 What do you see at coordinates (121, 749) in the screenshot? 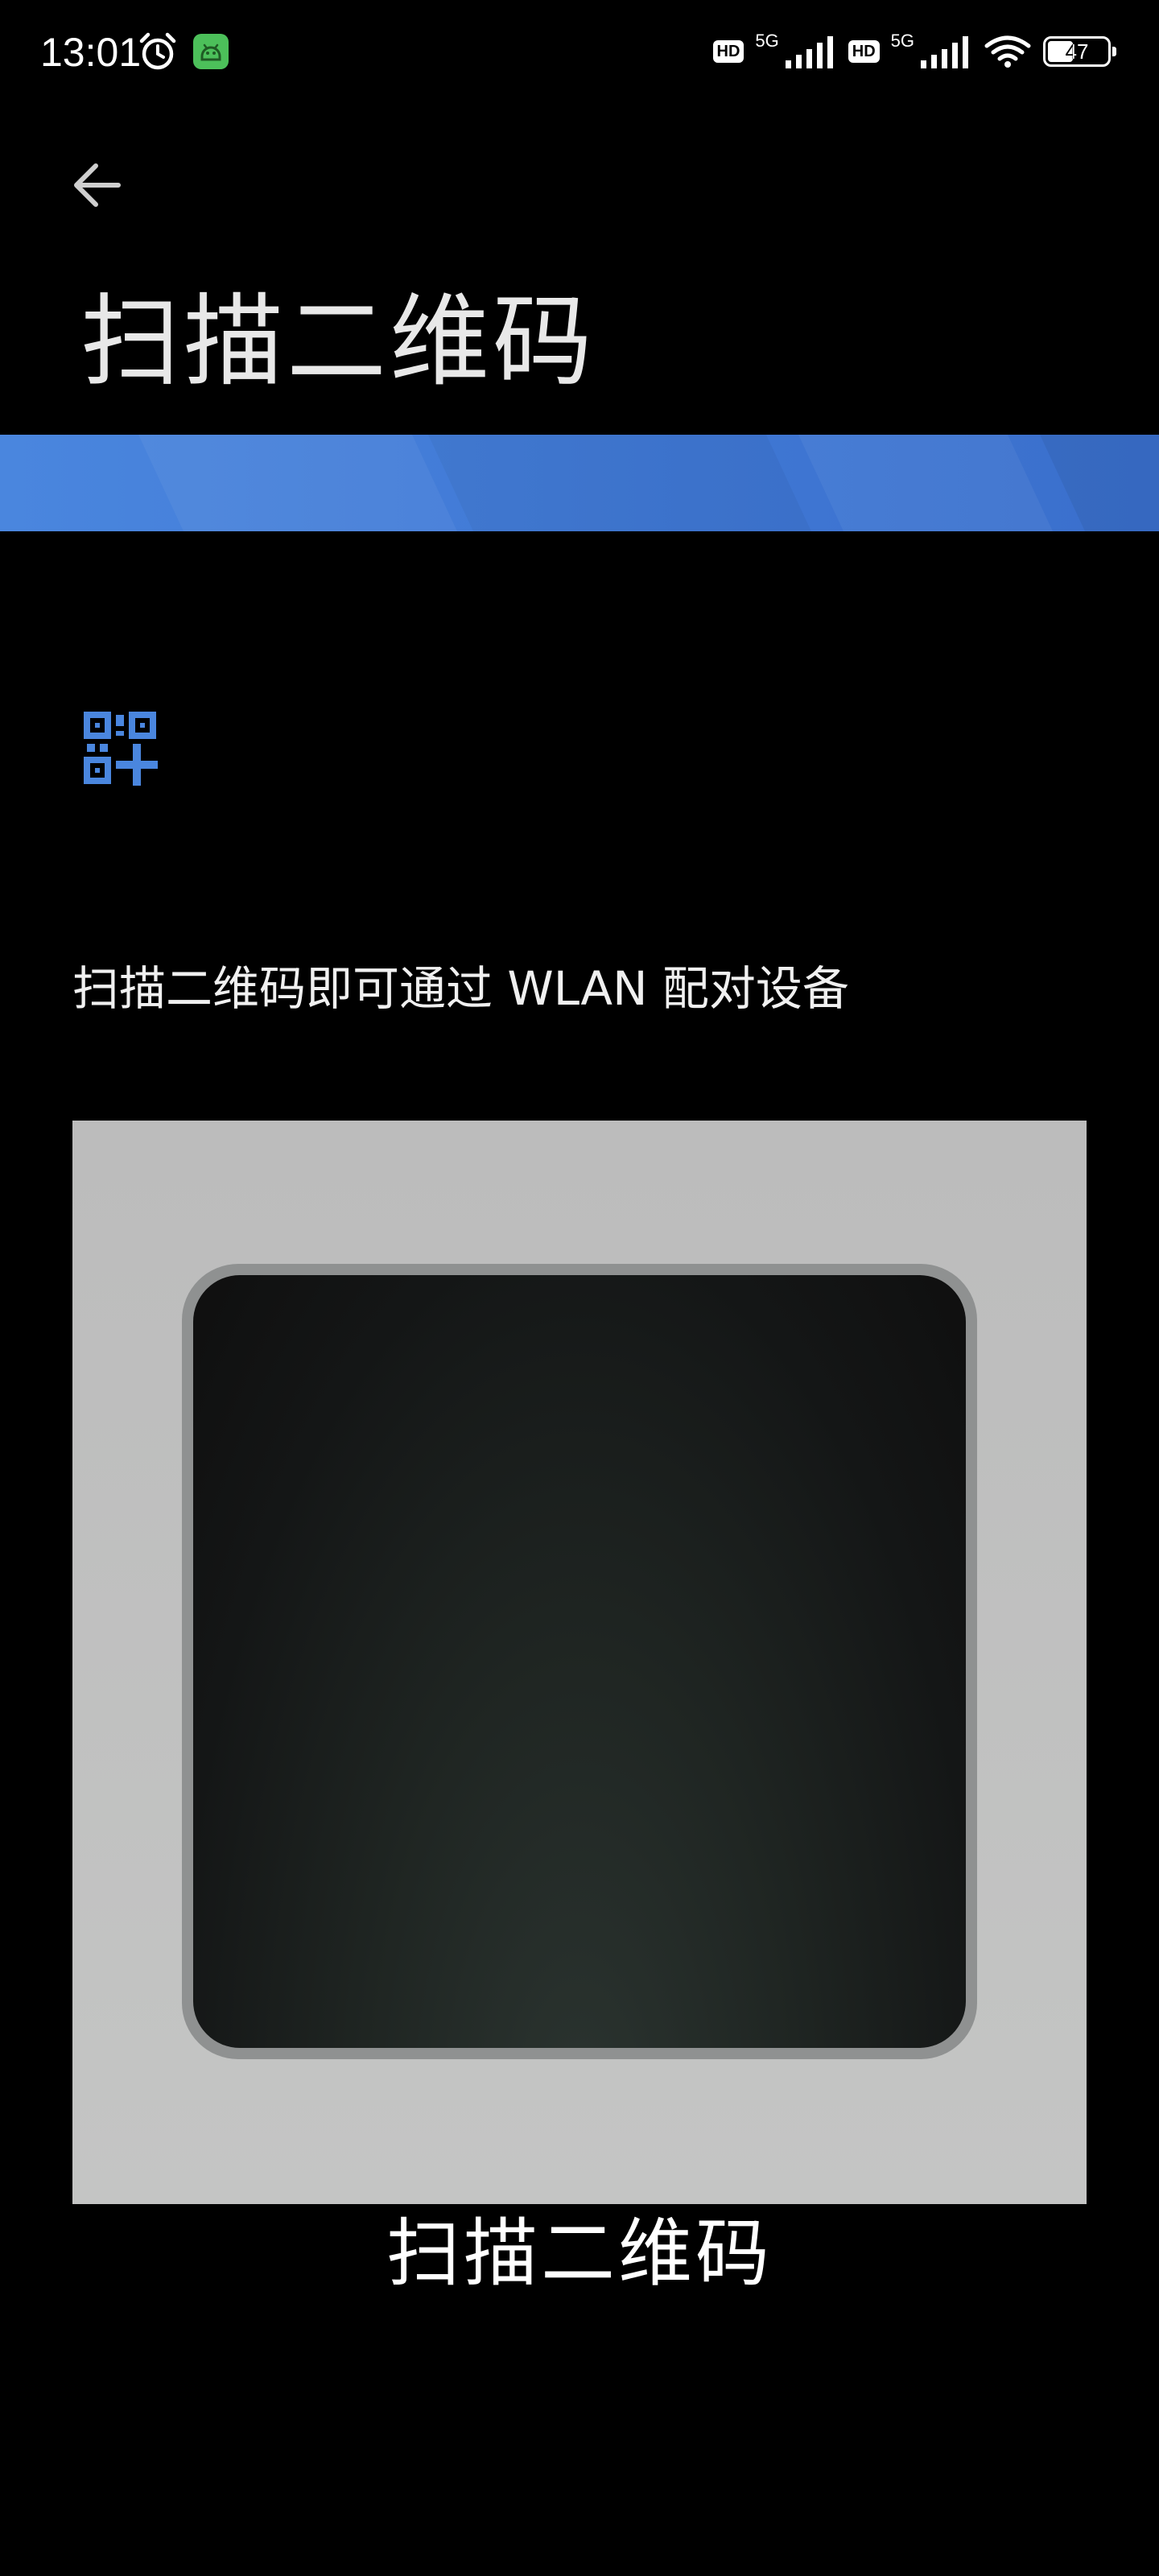
I see `qr-code-add-icon` at bounding box center [121, 749].